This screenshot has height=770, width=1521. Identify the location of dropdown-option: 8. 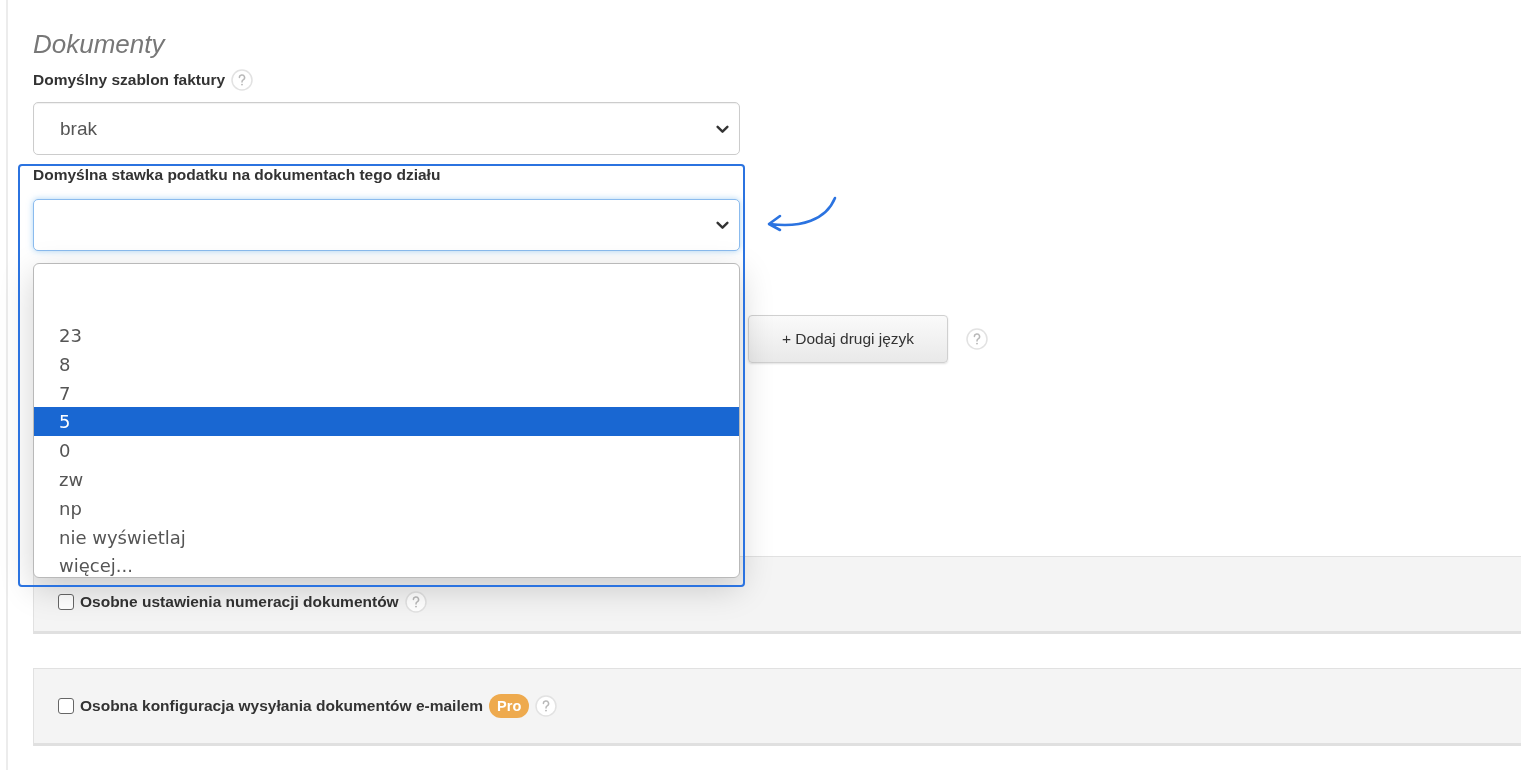
(386, 364).